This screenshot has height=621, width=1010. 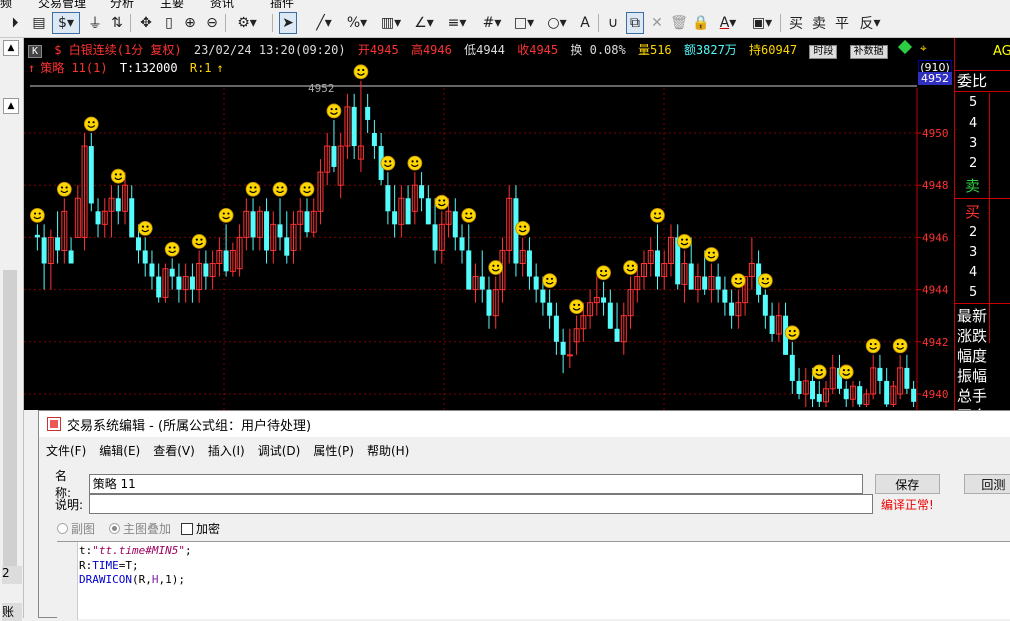 What do you see at coordinates (935, 290) in the screenshot?
I see `axis-tick-label: 4944` at bounding box center [935, 290].